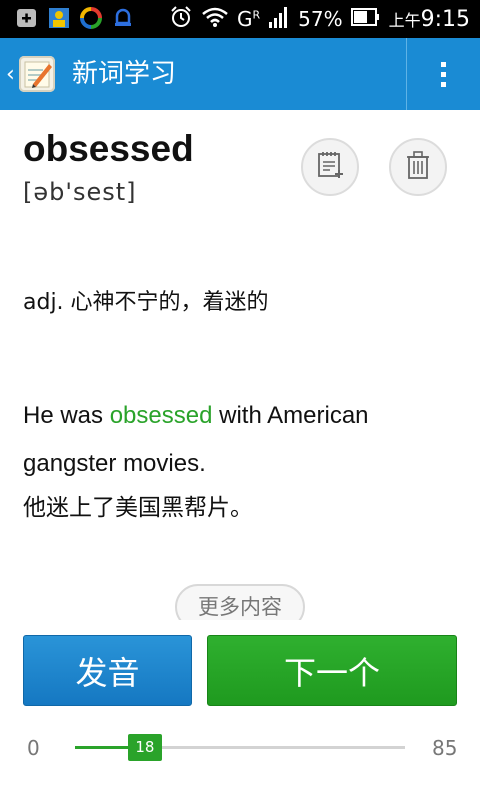  I want to click on delete-button, so click(418, 167).